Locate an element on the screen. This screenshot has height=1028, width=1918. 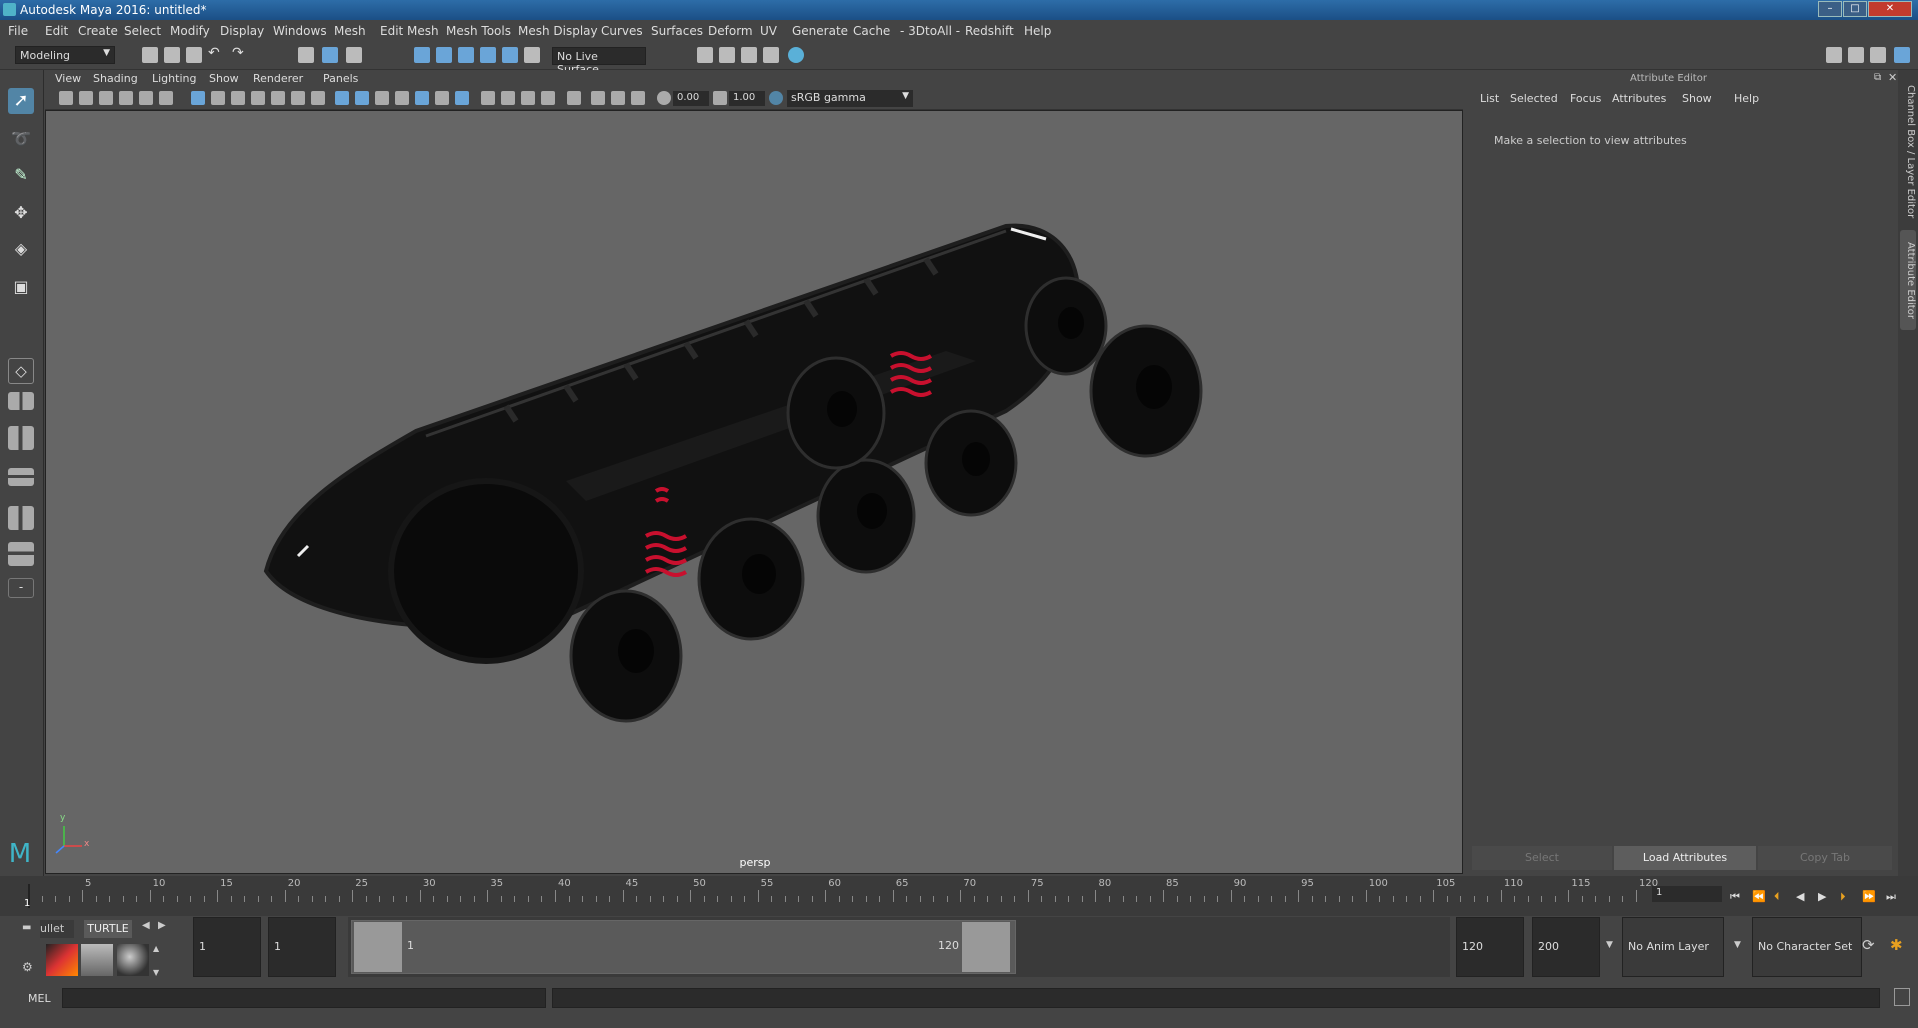
menu-cache: Cache is located at coordinates (871, 31).